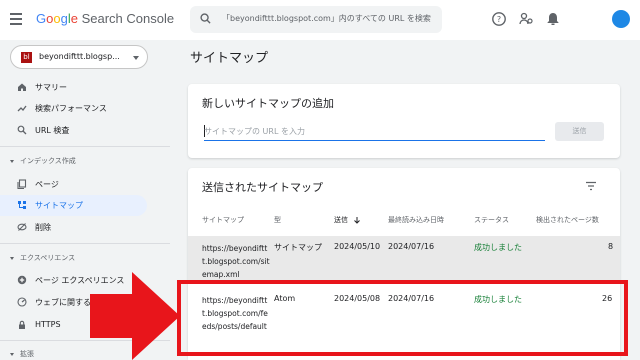 This screenshot has height=360, width=640. I want to click on column-header-last-read: 最終読み込み日時, so click(416, 220).